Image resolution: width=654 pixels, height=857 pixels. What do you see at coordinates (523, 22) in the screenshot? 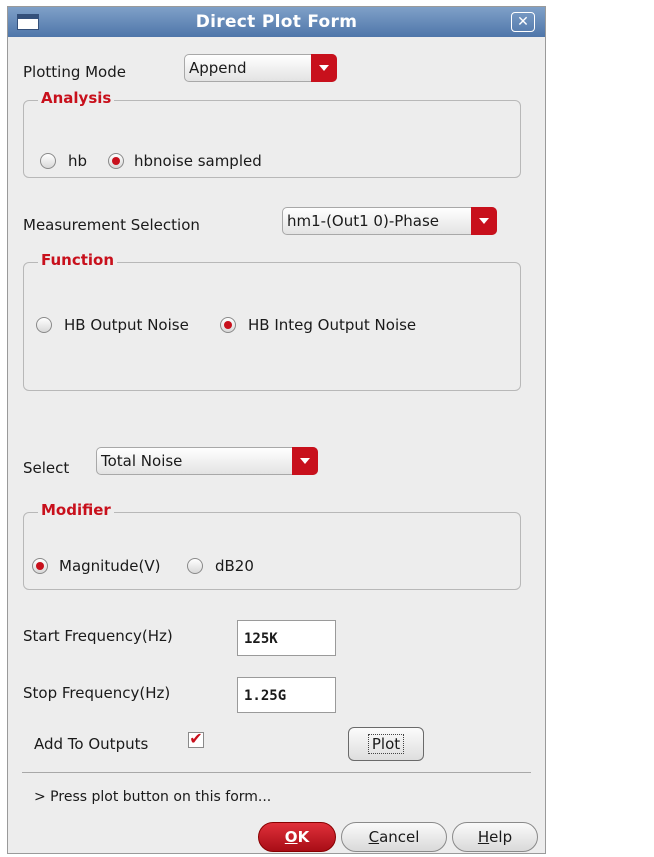
I see `close-icon: ✕` at bounding box center [523, 22].